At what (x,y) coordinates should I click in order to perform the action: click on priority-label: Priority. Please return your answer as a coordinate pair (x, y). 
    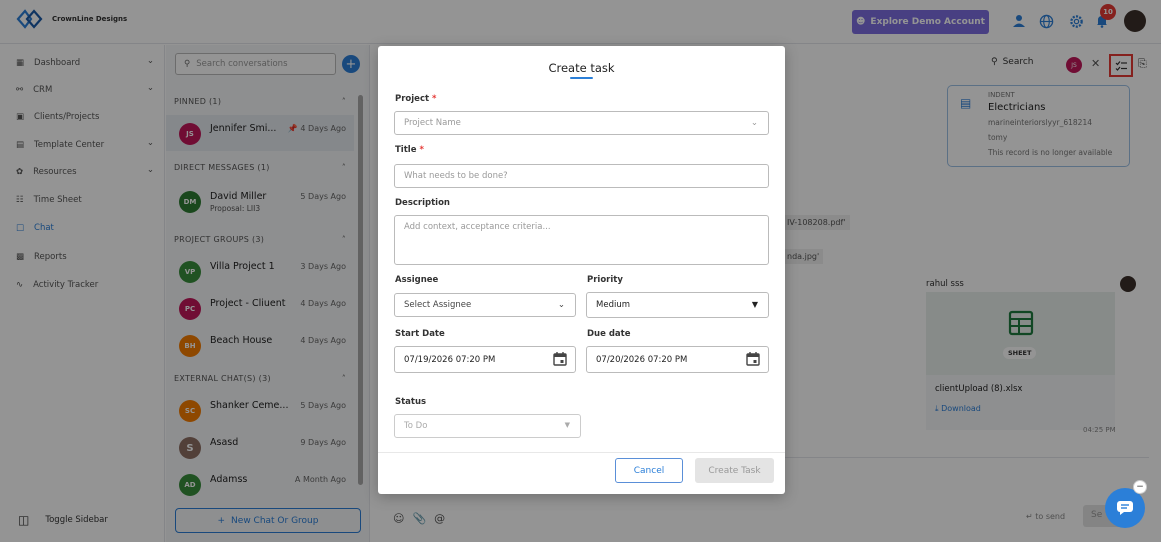
    Looking at the image, I should click on (605, 280).